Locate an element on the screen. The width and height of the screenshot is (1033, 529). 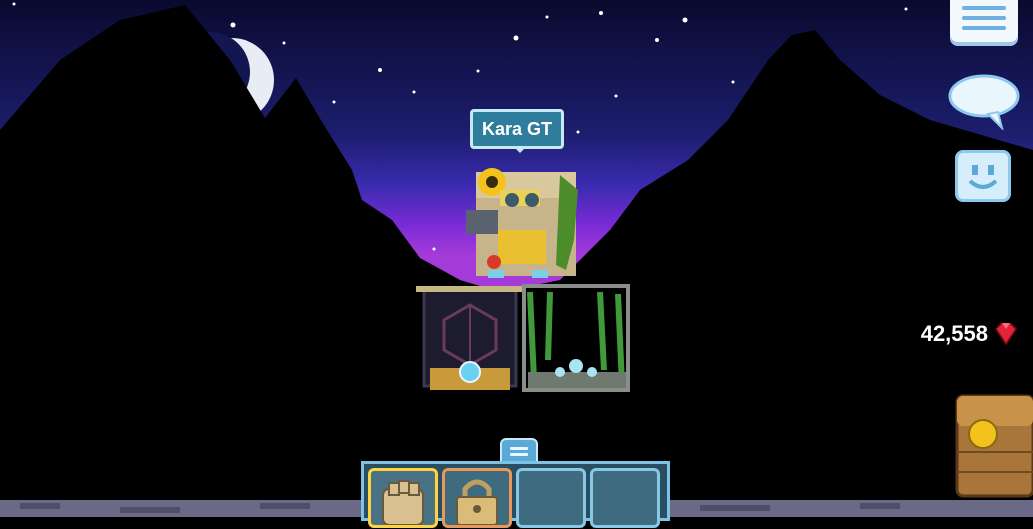
chat-bubble-icon is located at coordinates (984, 103).